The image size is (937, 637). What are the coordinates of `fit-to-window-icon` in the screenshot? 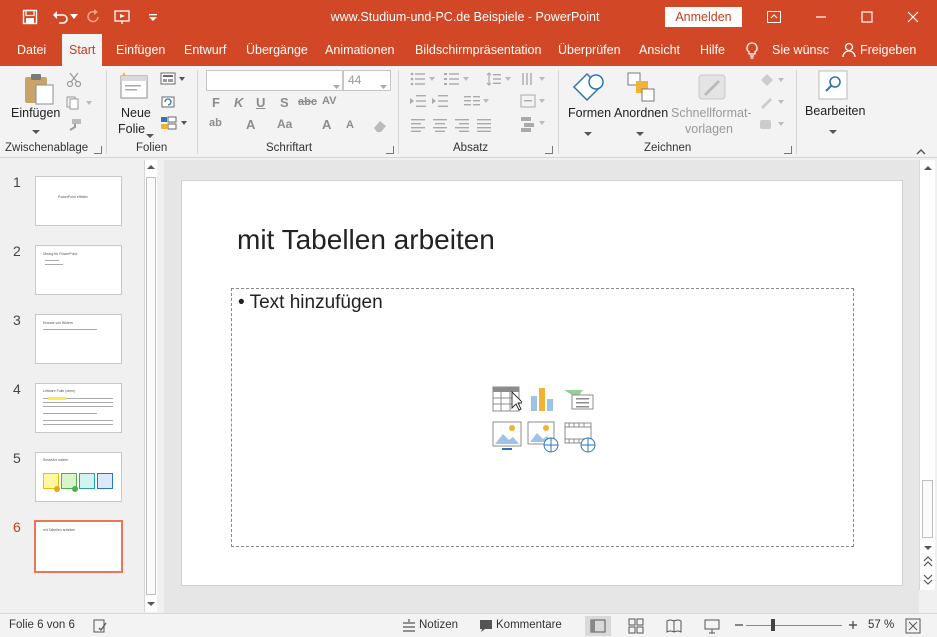 It's located at (913, 627).